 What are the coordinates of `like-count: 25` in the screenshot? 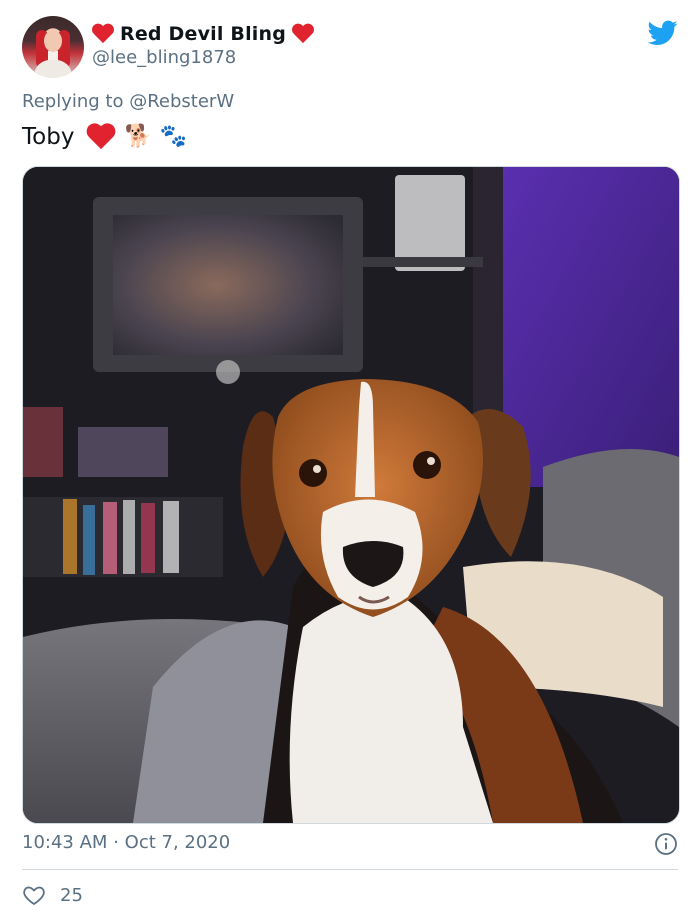 It's located at (71, 895).